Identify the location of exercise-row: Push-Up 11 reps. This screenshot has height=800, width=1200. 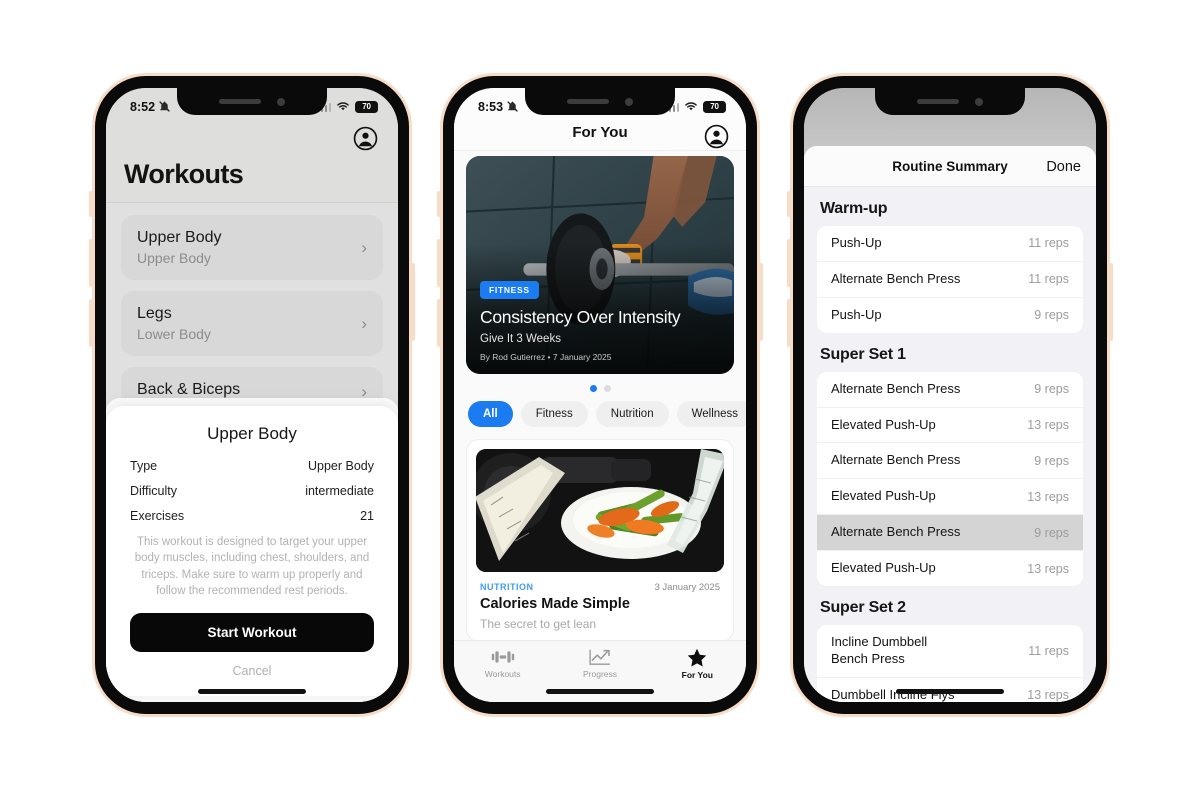
(950, 244).